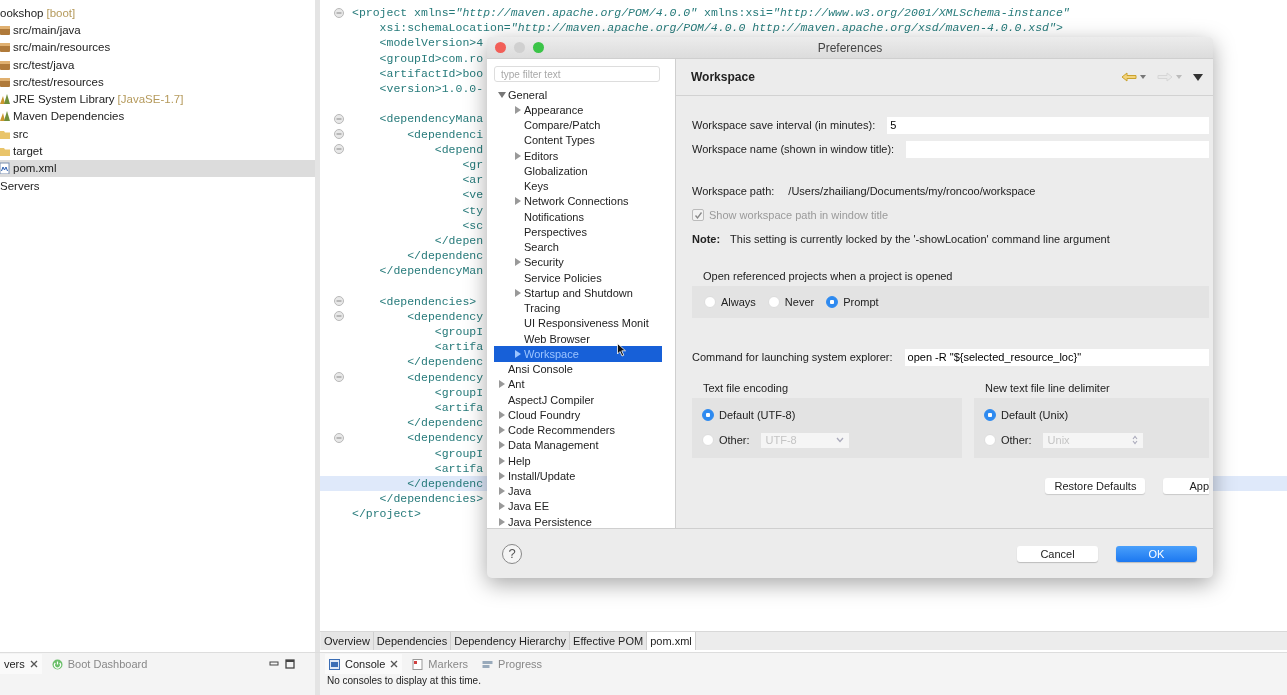 The width and height of the screenshot is (1287, 695). What do you see at coordinates (578, 491) in the screenshot?
I see `tree-item: Java` at bounding box center [578, 491].